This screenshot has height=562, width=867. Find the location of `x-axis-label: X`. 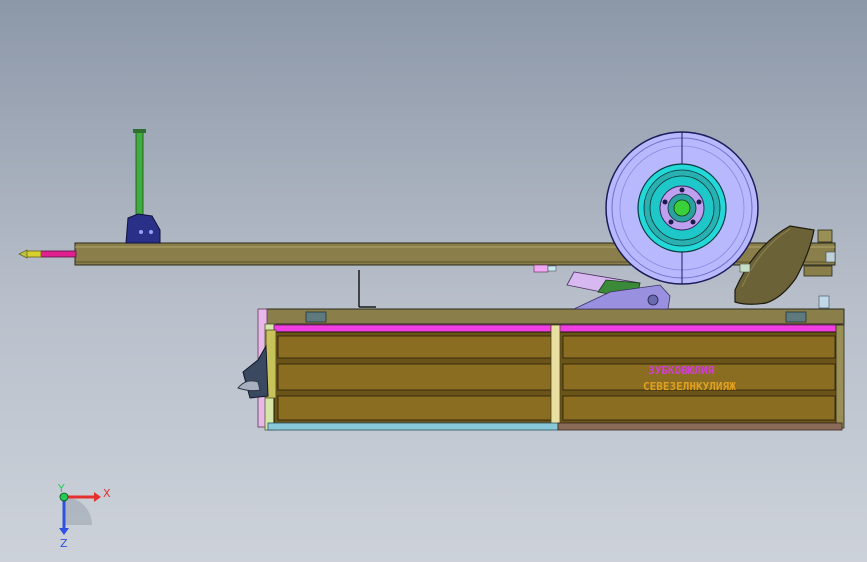

x-axis-label: X is located at coordinates (107, 493).